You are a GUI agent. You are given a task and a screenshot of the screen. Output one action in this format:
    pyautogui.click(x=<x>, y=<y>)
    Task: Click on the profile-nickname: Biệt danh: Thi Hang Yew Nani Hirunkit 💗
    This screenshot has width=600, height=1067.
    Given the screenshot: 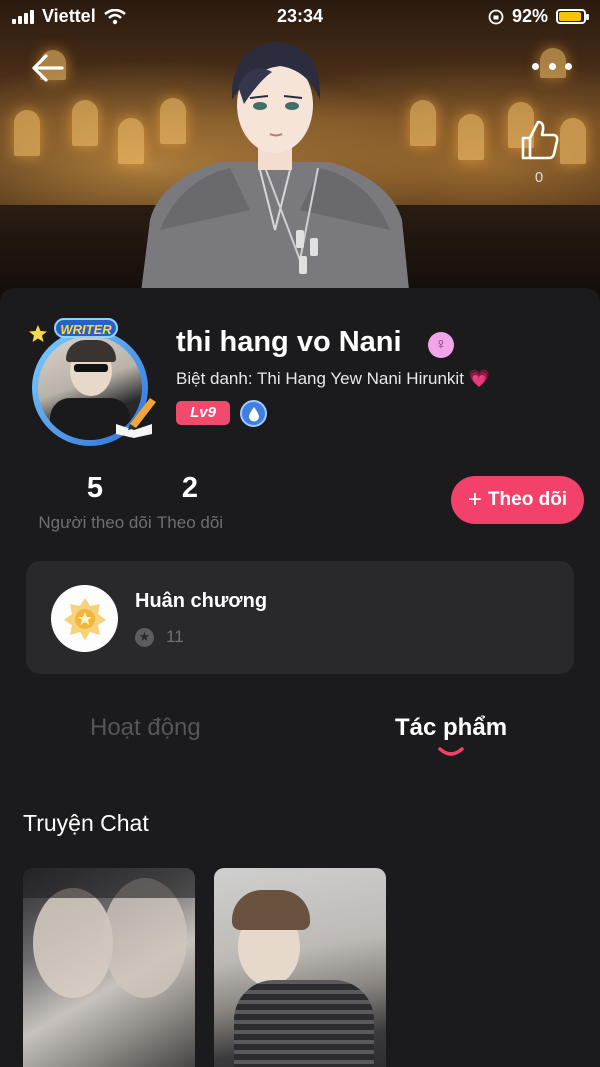 What is the action you would take?
    pyautogui.click(x=333, y=378)
    